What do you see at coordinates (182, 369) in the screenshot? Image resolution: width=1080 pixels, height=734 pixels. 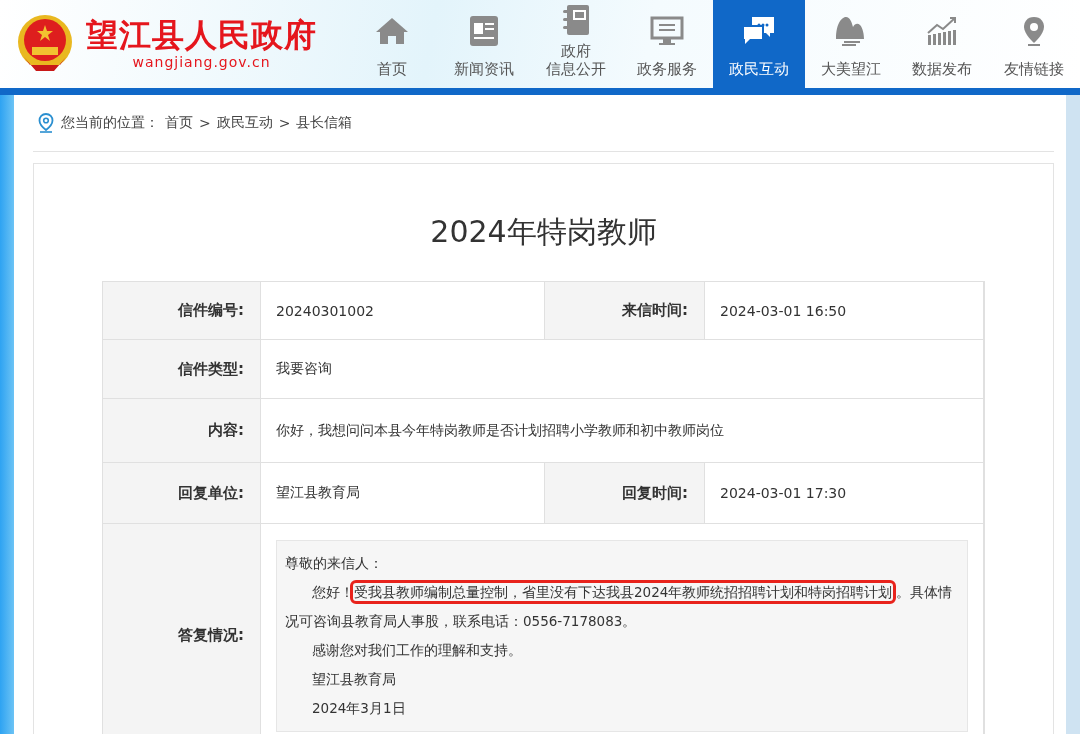 I see `field-label: 信件类型:` at bounding box center [182, 369].